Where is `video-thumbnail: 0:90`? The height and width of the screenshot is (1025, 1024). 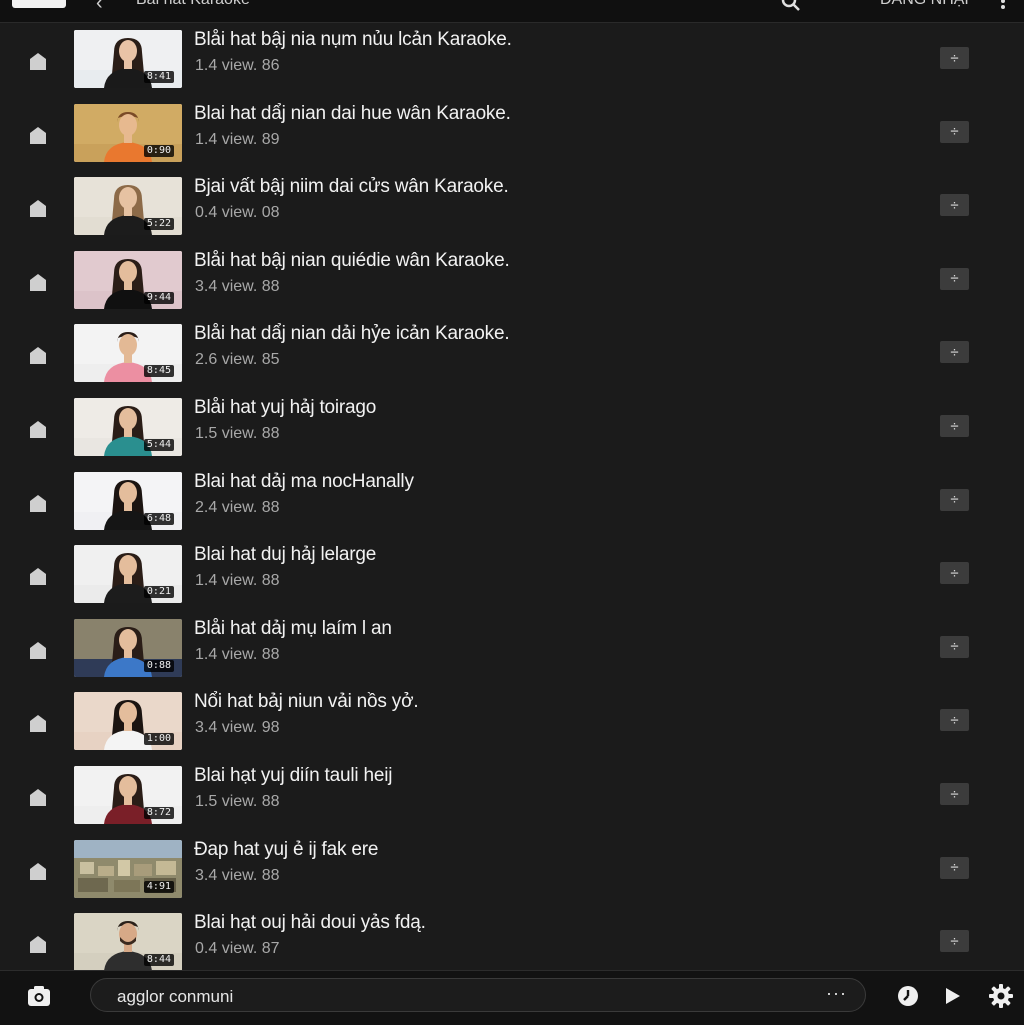 video-thumbnail: 0:90 is located at coordinates (128, 132).